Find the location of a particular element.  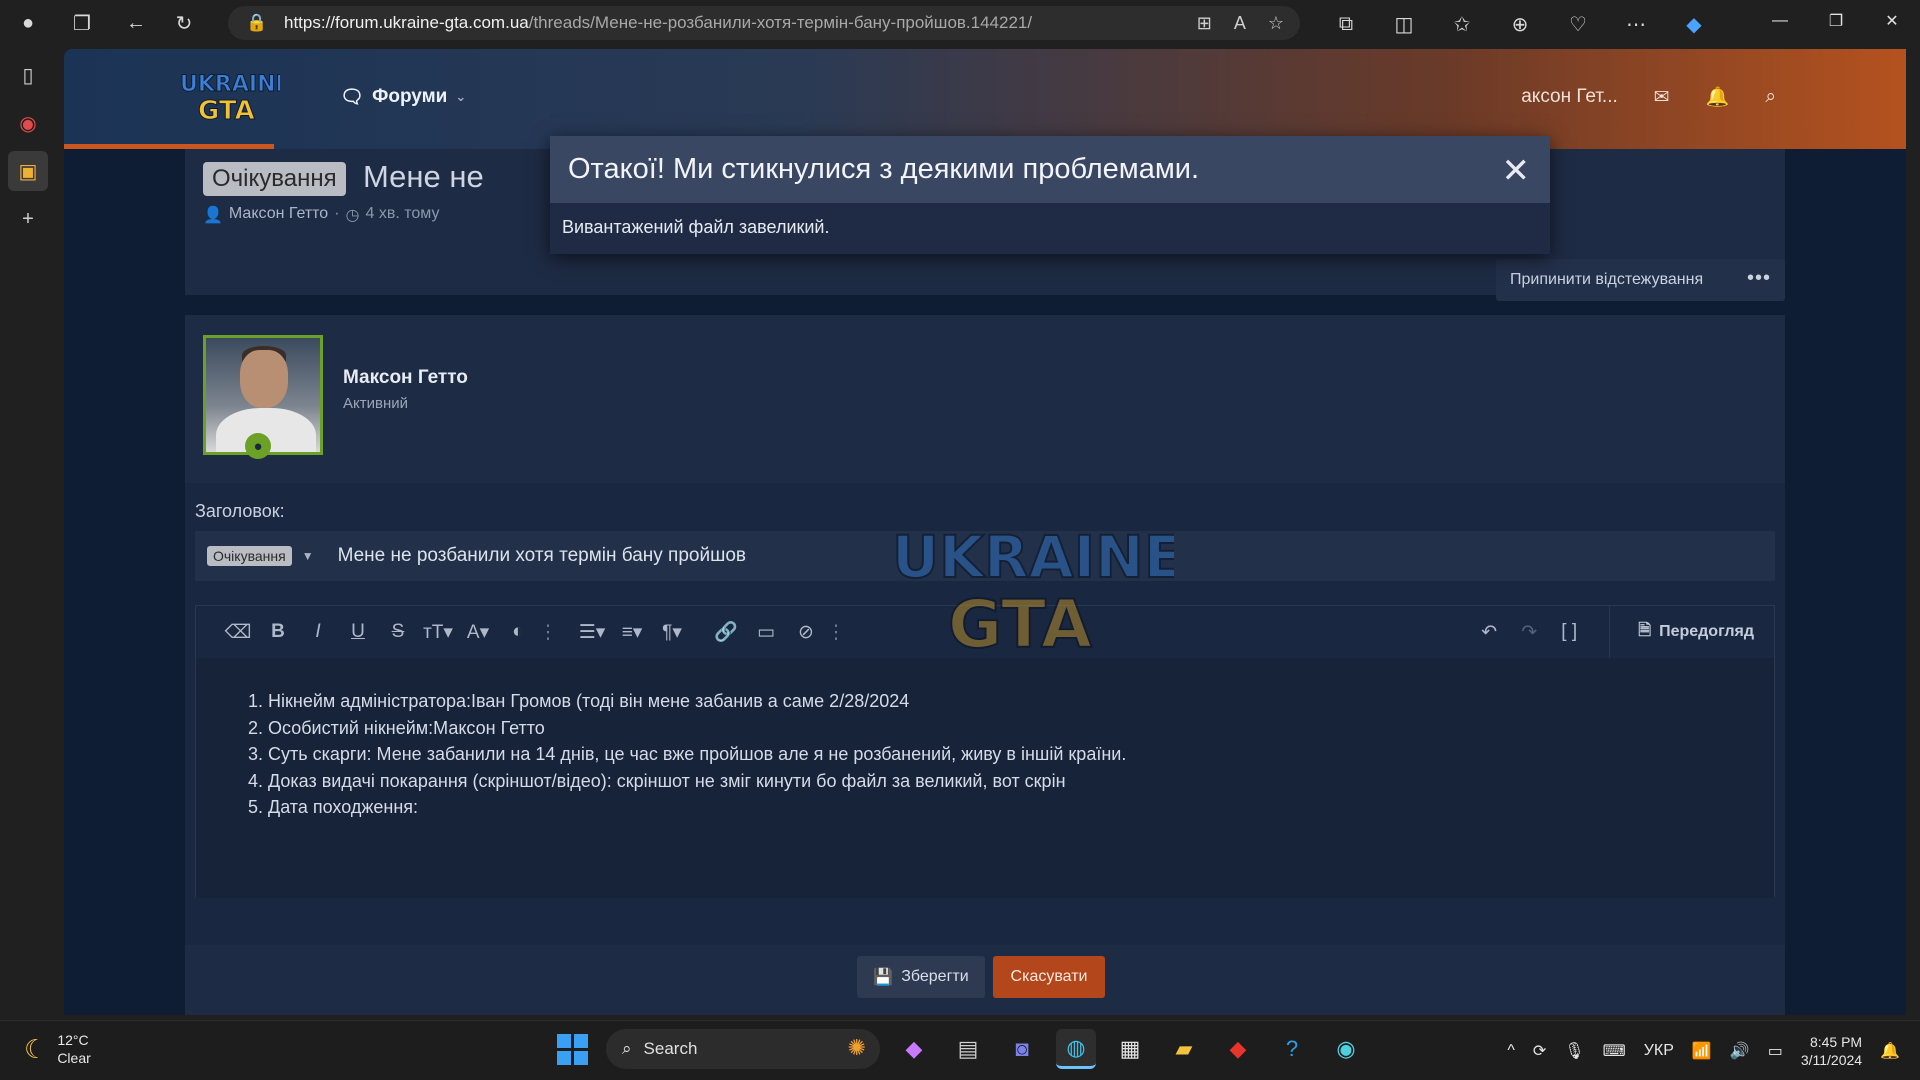

restore-icon: ❐ is located at coordinates (1836, 21).